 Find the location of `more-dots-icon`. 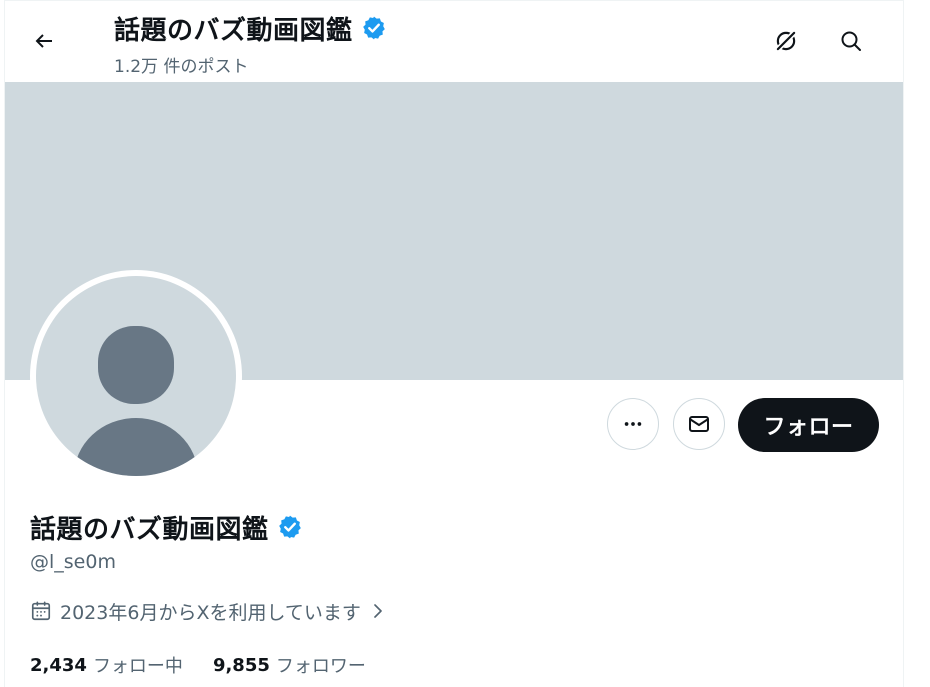

more-dots-icon is located at coordinates (633, 424).